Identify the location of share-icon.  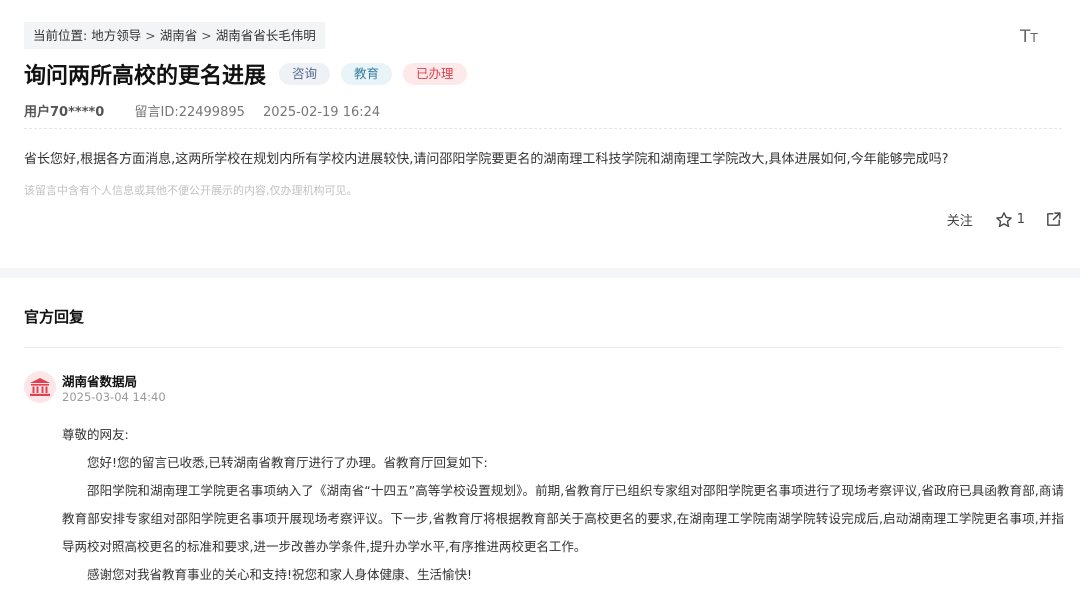
(1054, 219).